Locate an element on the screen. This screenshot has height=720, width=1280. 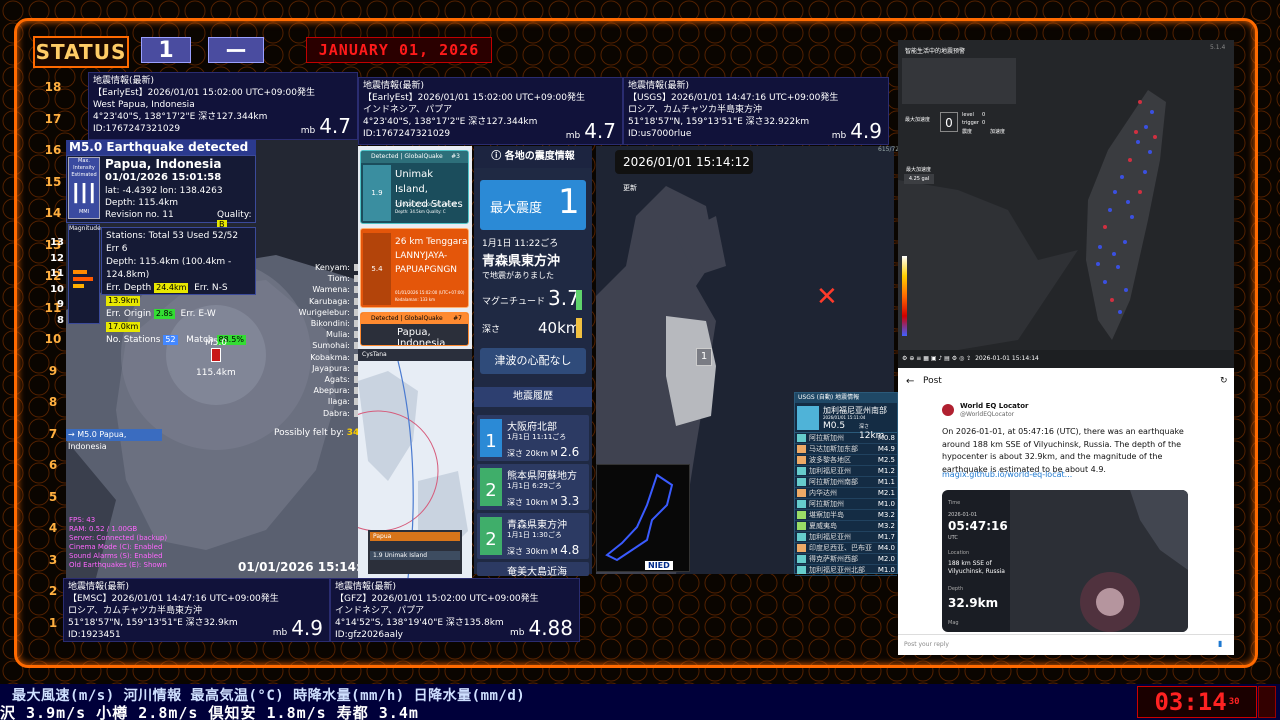
magnitude-bar is located at coordinates (80, 272).